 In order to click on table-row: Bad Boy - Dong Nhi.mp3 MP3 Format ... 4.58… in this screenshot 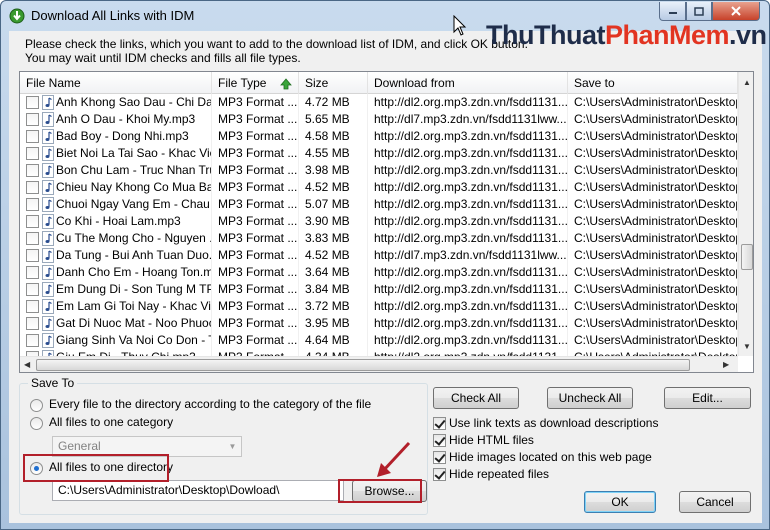, I will do `click(379, 136)`.